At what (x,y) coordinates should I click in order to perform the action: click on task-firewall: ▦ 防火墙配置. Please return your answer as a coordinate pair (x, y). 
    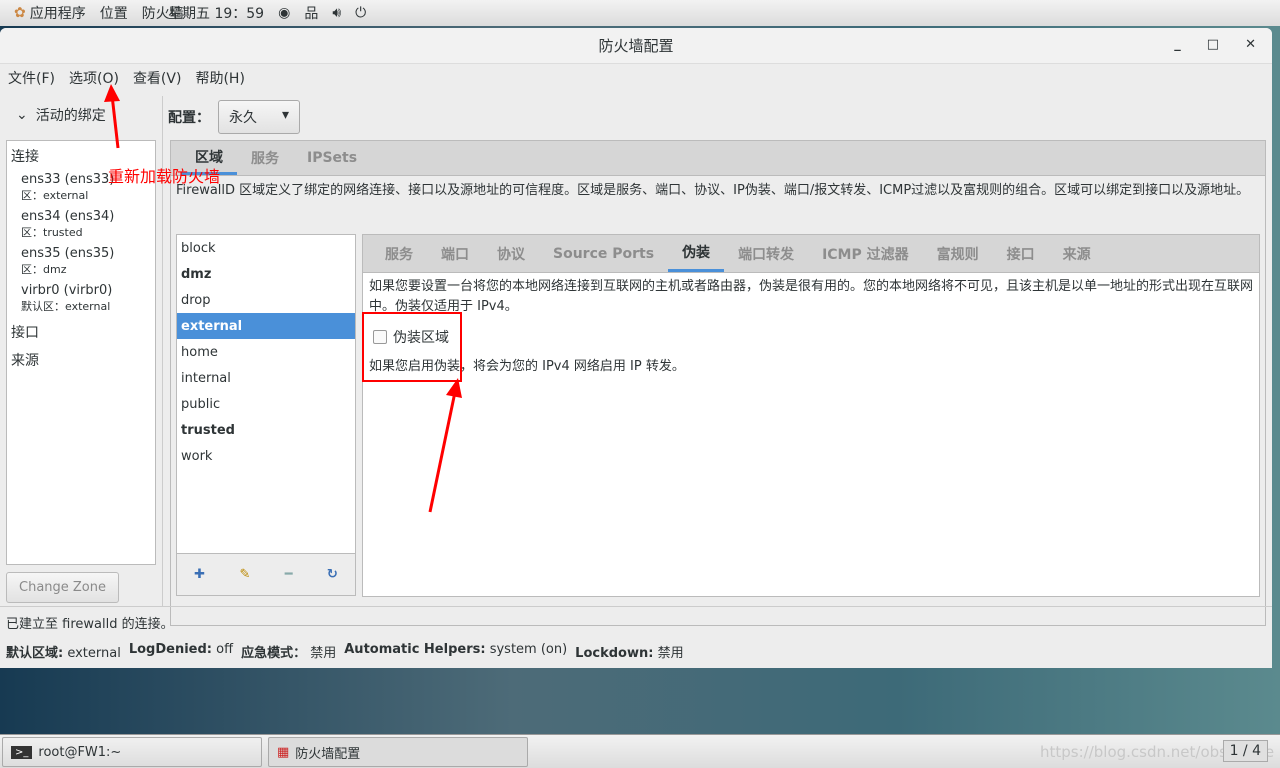
    Looking at the image, I should click on (398, 752).